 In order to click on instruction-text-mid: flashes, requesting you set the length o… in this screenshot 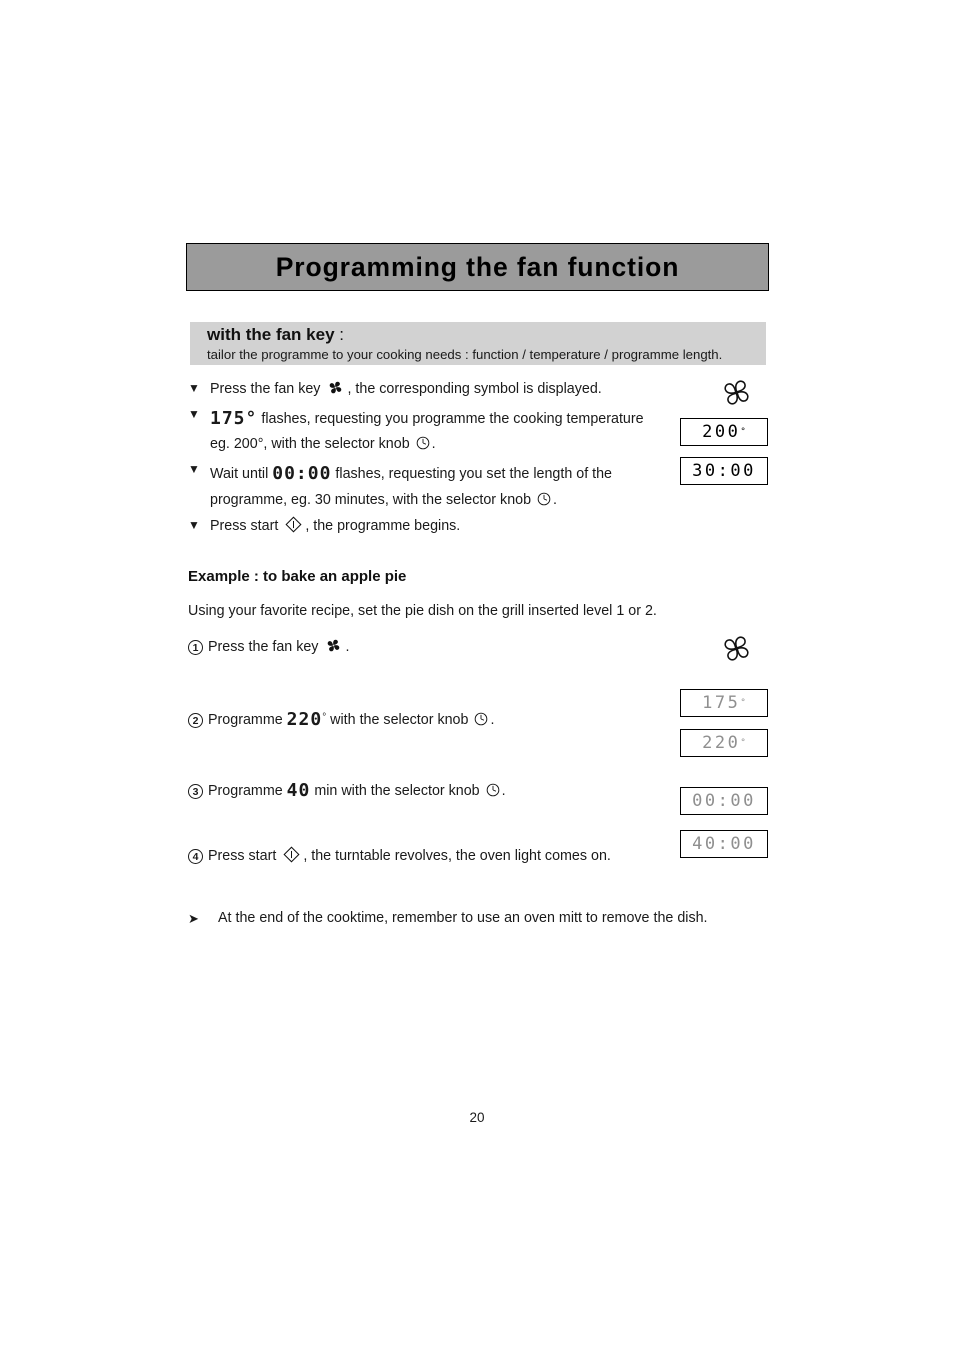, I will do `click(411, 487)`.